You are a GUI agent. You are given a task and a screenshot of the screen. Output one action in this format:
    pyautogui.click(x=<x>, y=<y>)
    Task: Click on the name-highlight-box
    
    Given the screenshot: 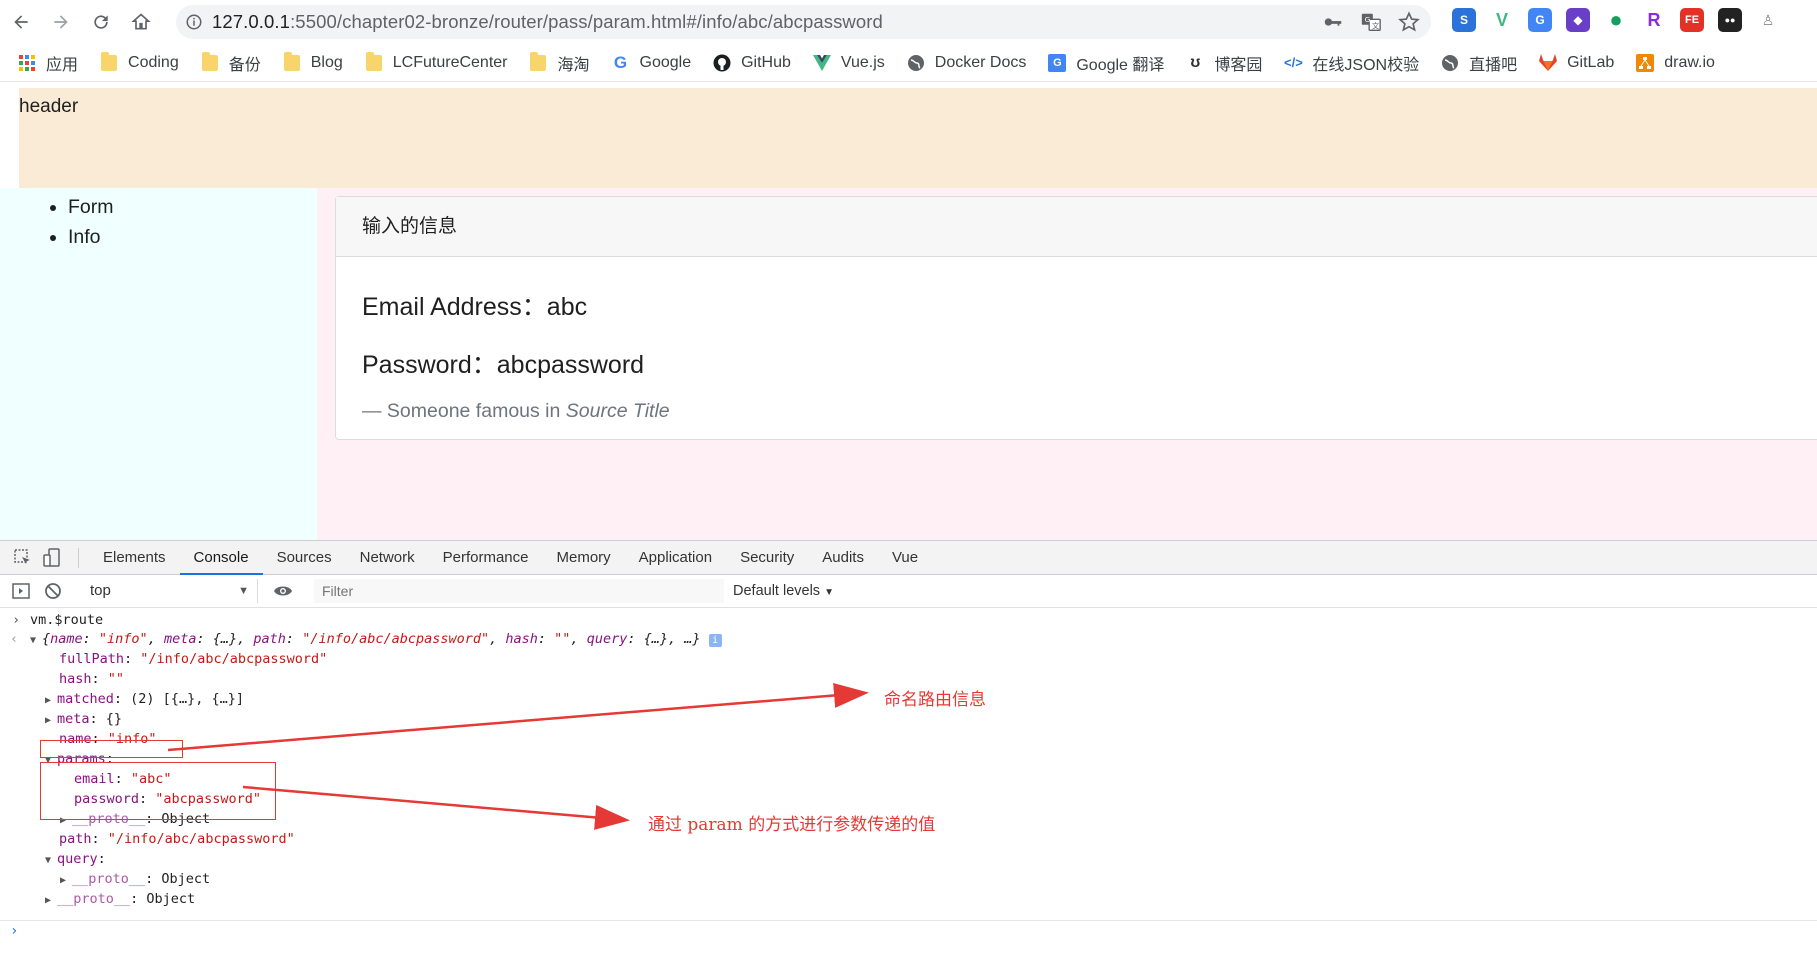 What is the action you would take?
    pyautogui.click(x=111, y=749)
    